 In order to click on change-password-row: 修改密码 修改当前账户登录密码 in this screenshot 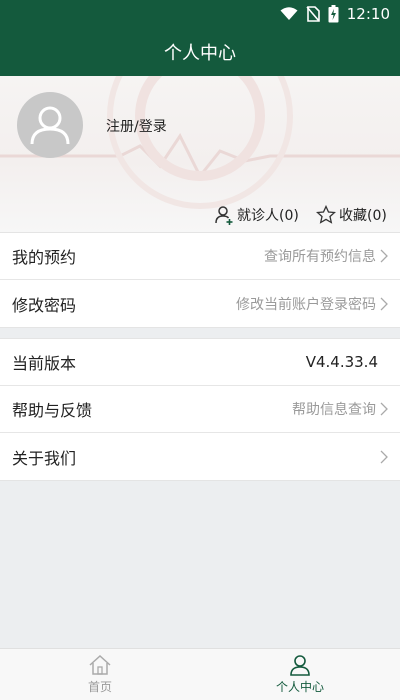, I will do `click(200, 303)`.